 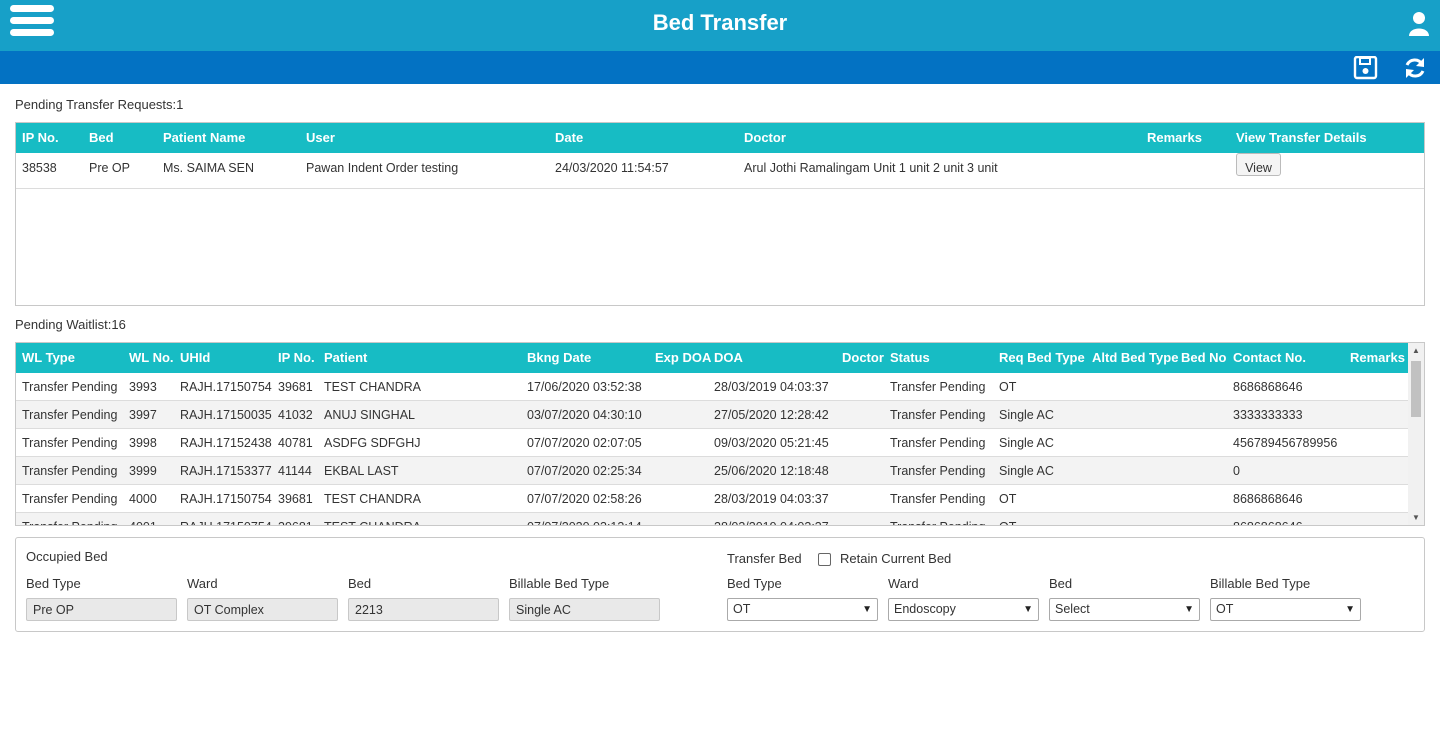 I want to click on column-header: WL Type, so click(x=48, y=358).